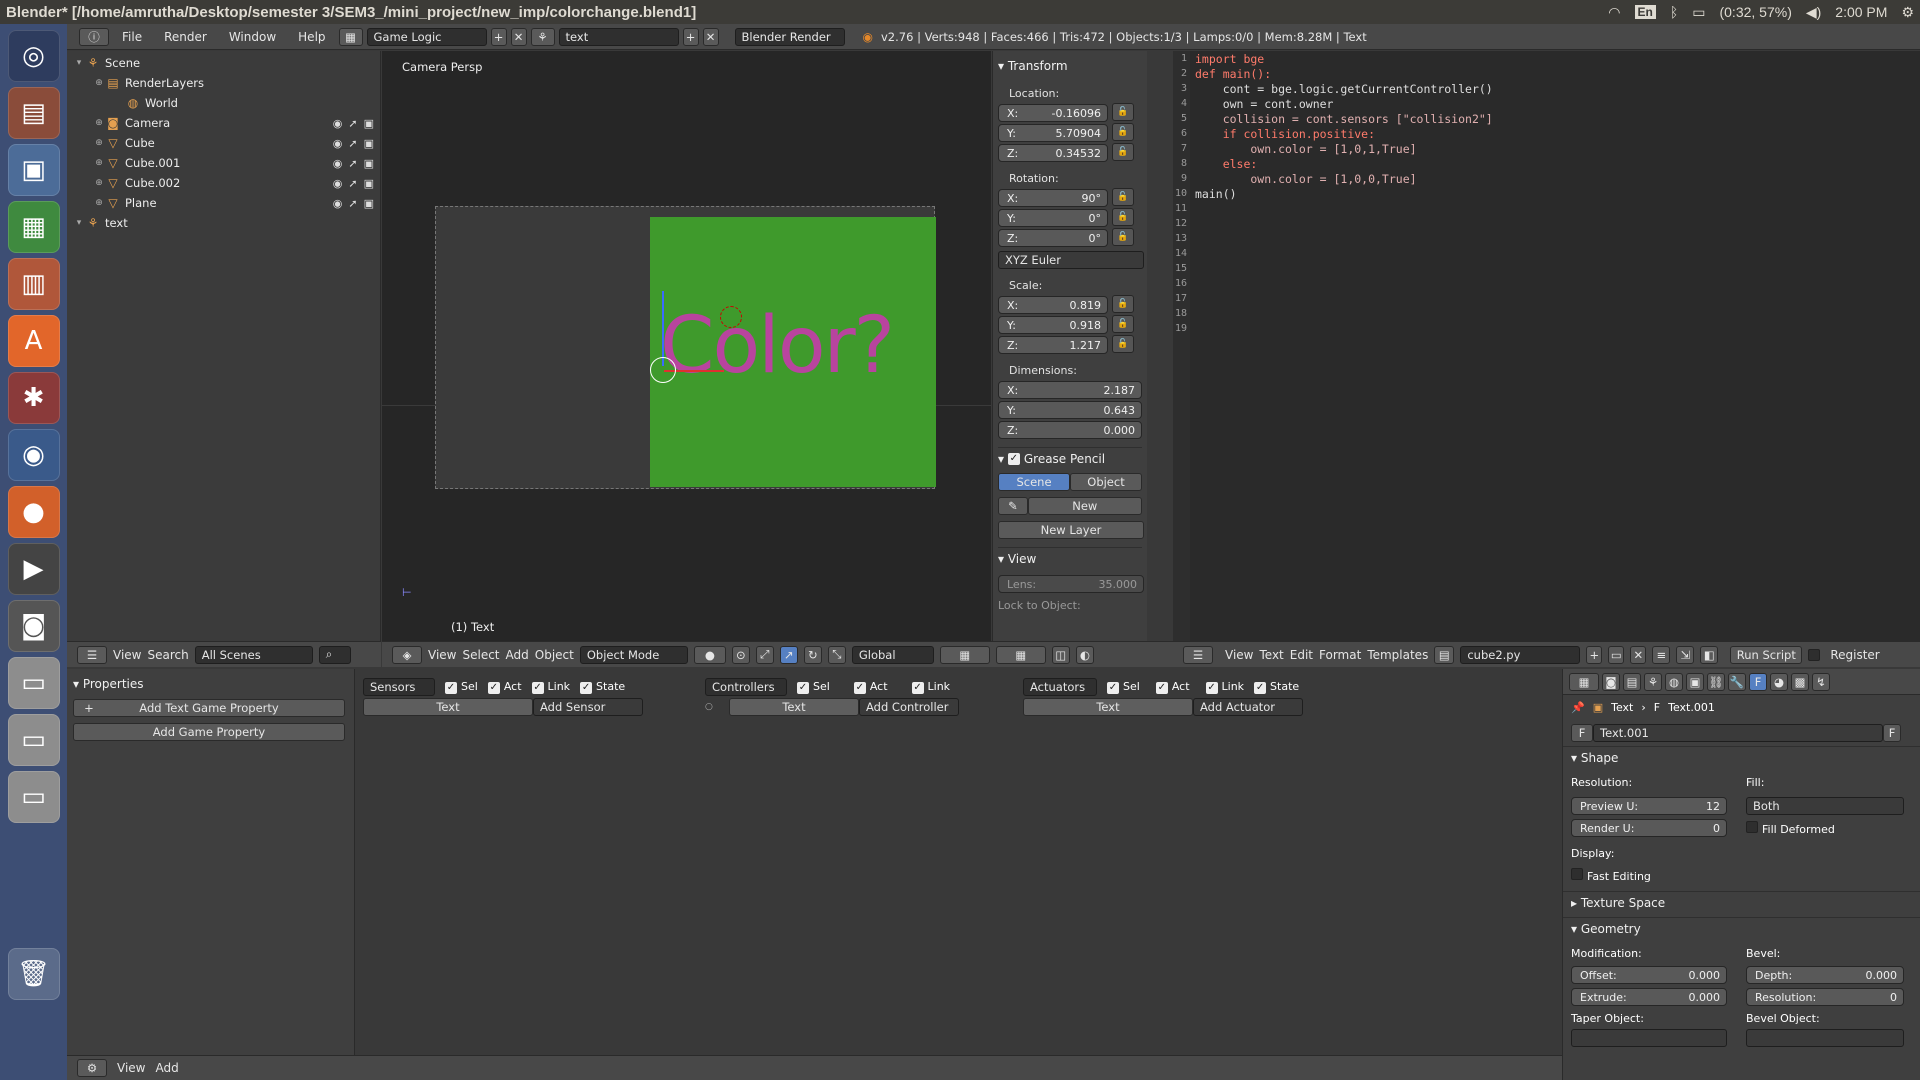 The width and height of the screenshot is (1920, 1080). What do you see at coordinates (1632, 681) in the screenshot?
I see `render-layers-tab-icon: ▤` at bounding box center [1632, 681].